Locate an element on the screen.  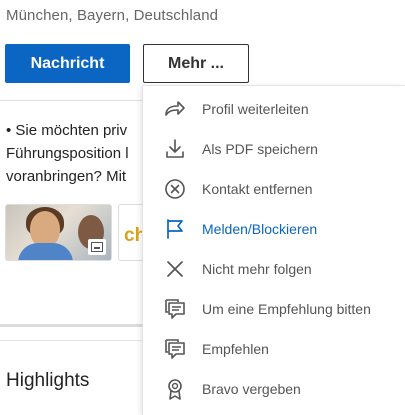
about-line: • Sie möchten priv is located at coordinates (67, 130).